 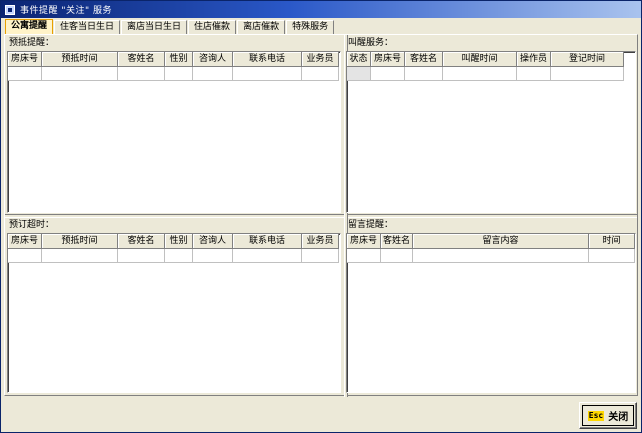 What do you see at coordinates (154, 27) in the screenshot?
I see `tab-departure-birthday-today: 离店当日生日` at bounding box center [154, 27].